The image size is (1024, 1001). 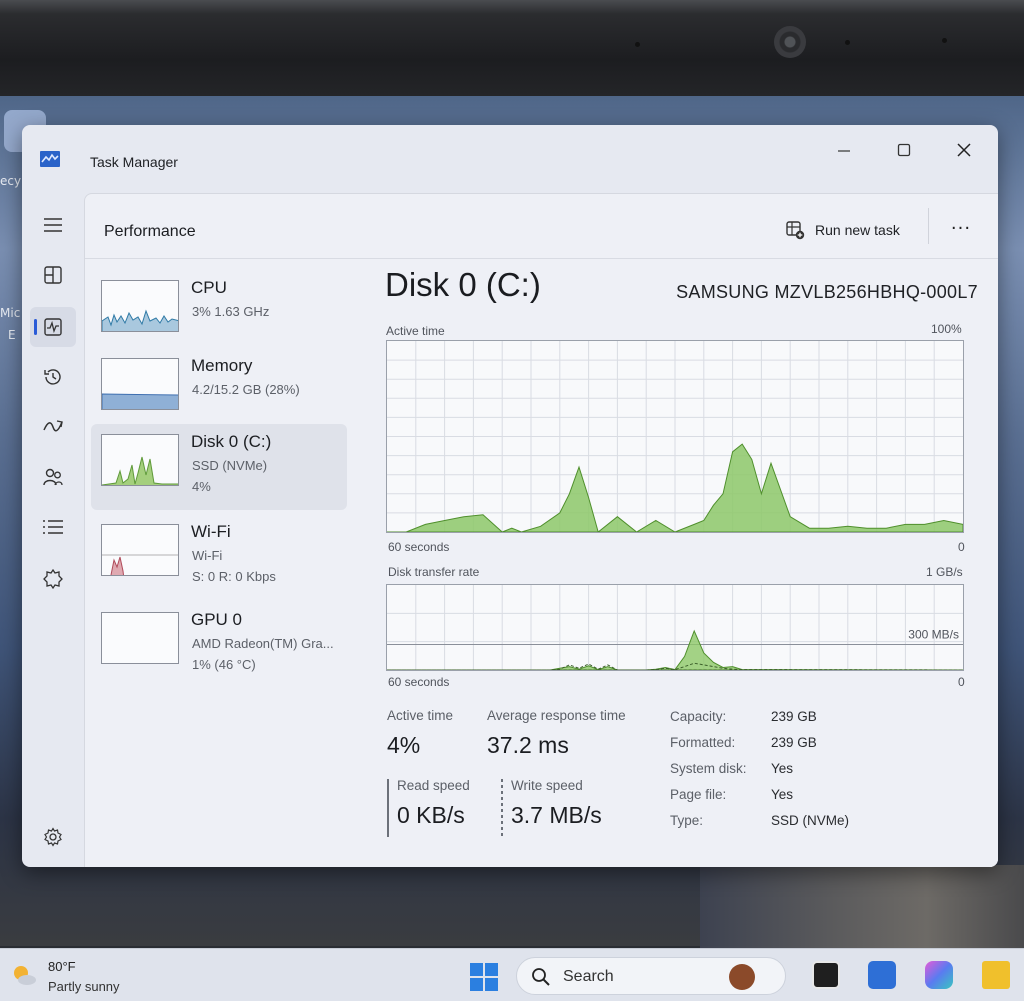 What do you see at coordinates (219, 467) in the screenshot?
I see `device-item-disk0: Disk 0 (C:) SSD (NVMe) 4%` at bounding box center [219, 467].